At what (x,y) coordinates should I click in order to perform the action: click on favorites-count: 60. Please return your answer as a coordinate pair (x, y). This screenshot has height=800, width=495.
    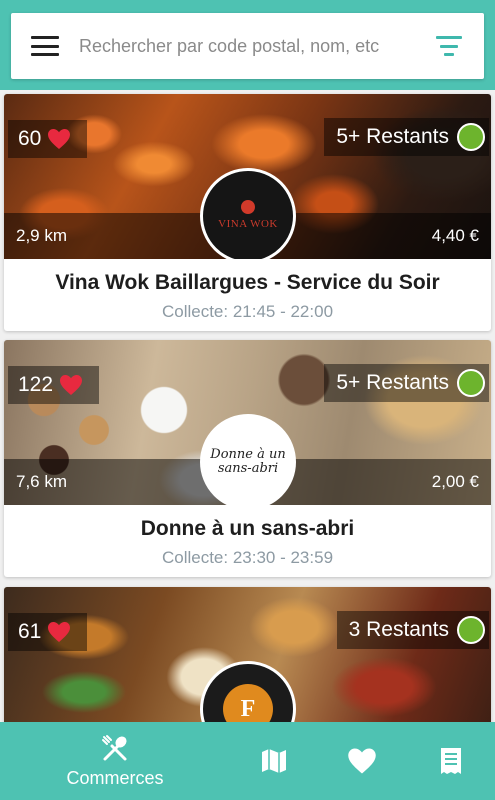
    Looking at the image, I should click on (30, 138).